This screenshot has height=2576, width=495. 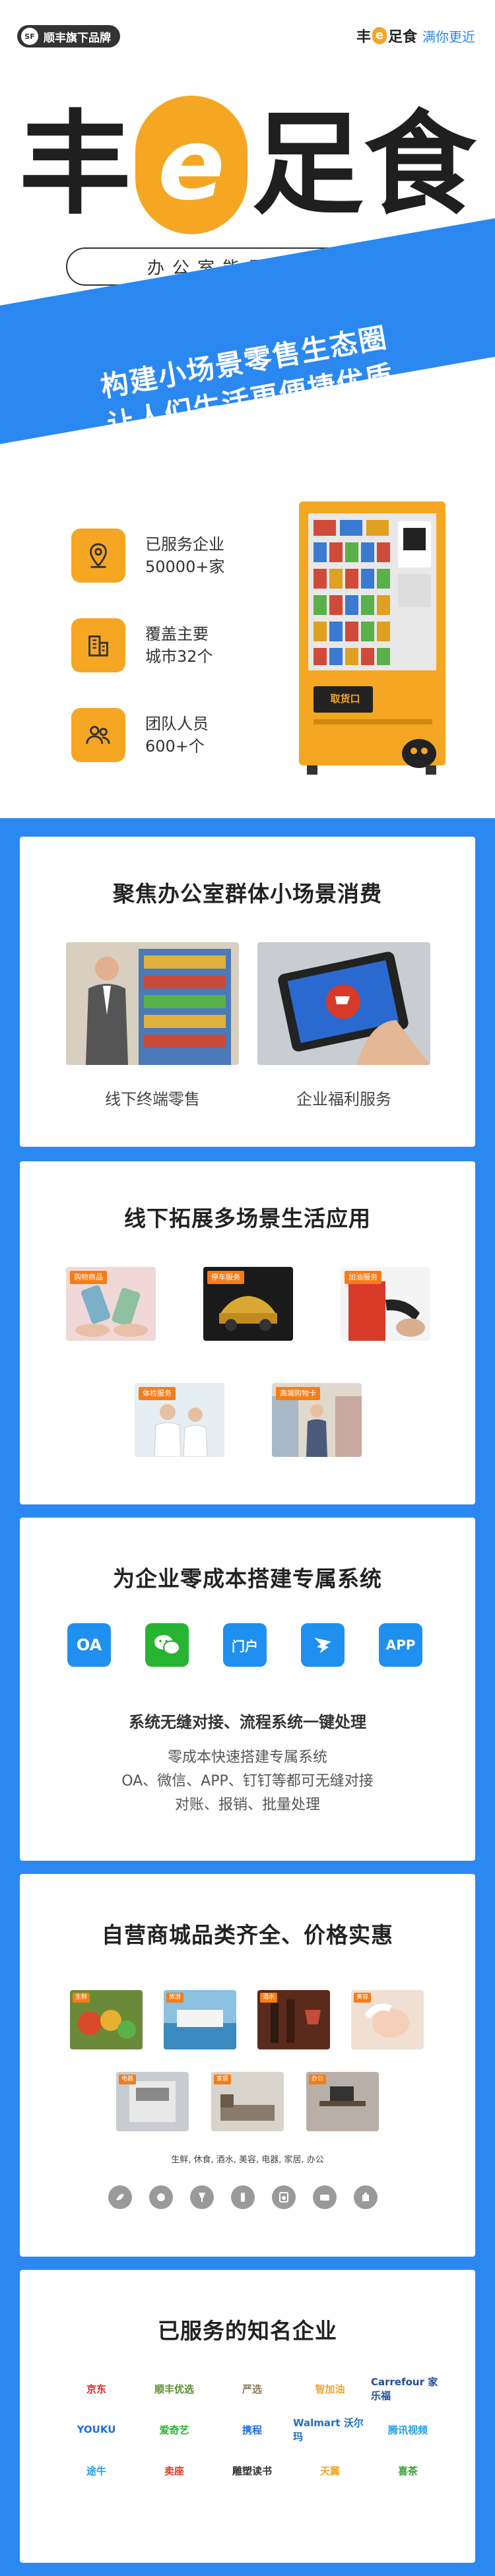 What do you see at coordinates (247, 1781) in the screenshot?
I see `system-desc-2: OA、微信、APP、钉钉等都可无缝对接` at bounding box center [247, 1781].